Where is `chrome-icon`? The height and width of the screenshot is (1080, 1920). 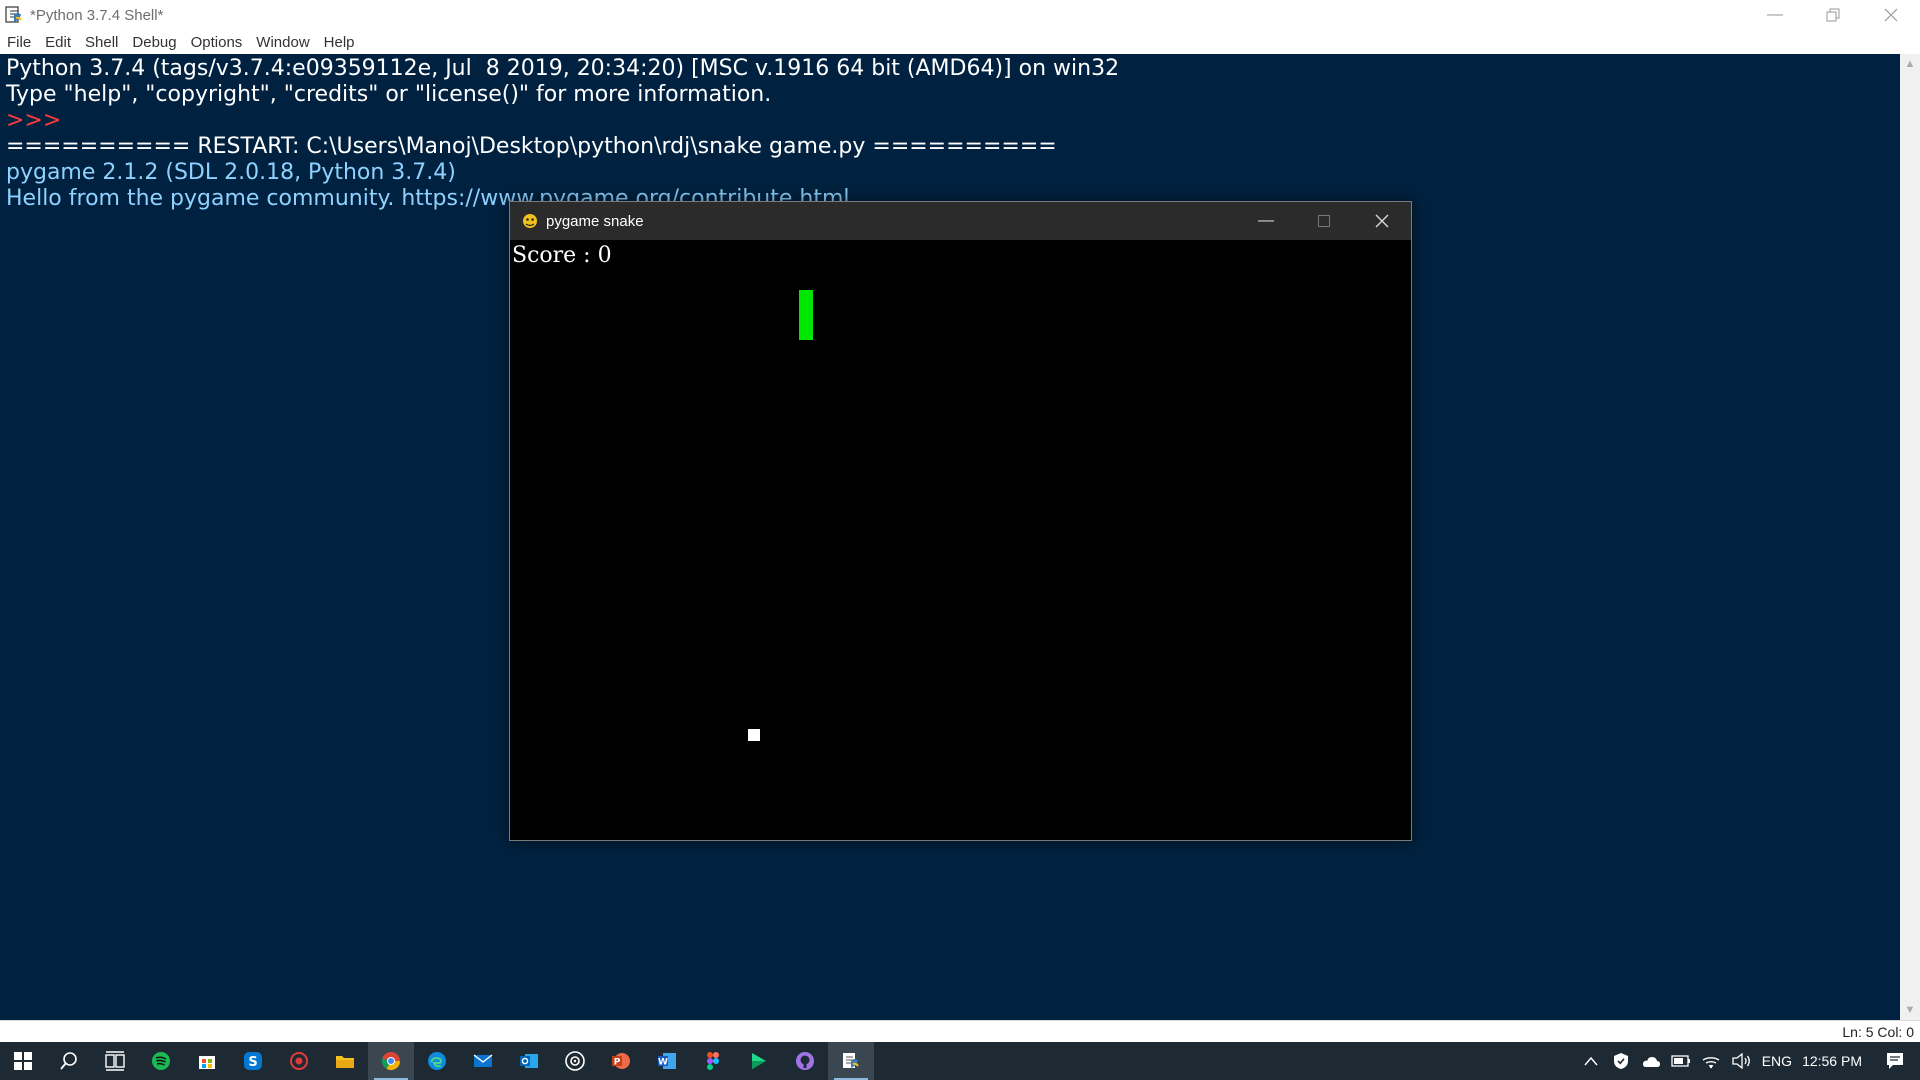
chrome-icon is located at coordinates (390, 1061).